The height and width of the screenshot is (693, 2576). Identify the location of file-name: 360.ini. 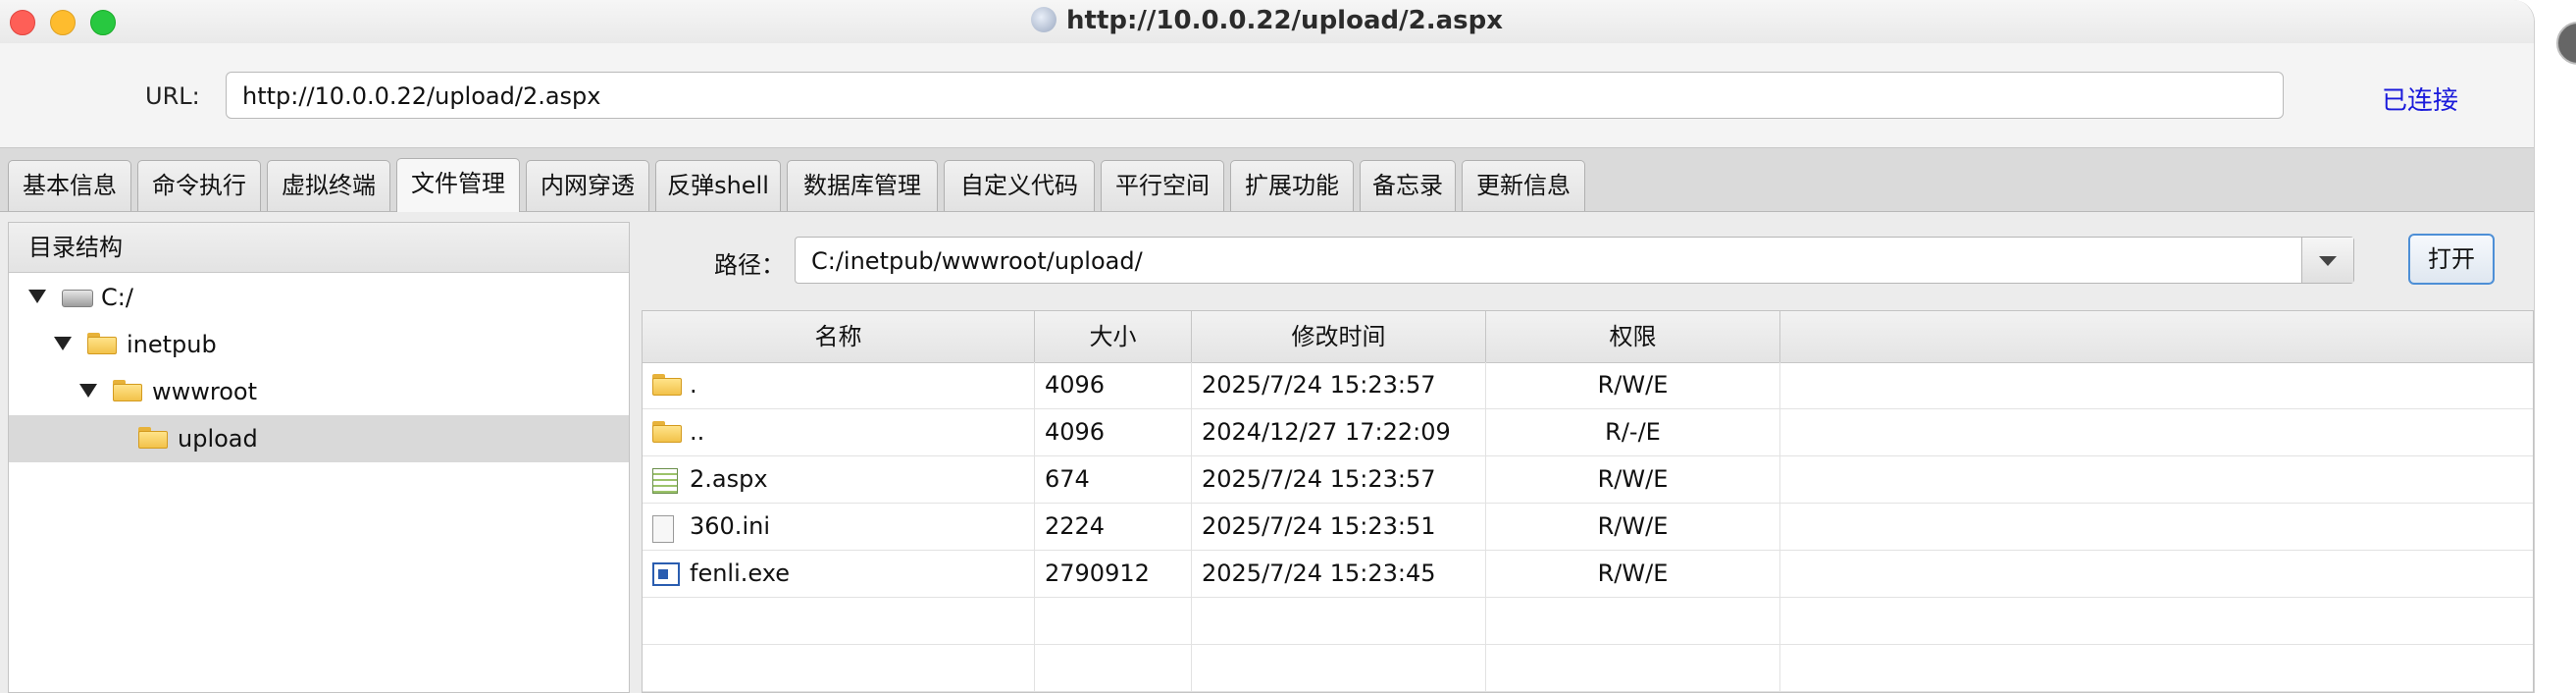
(730, 526).